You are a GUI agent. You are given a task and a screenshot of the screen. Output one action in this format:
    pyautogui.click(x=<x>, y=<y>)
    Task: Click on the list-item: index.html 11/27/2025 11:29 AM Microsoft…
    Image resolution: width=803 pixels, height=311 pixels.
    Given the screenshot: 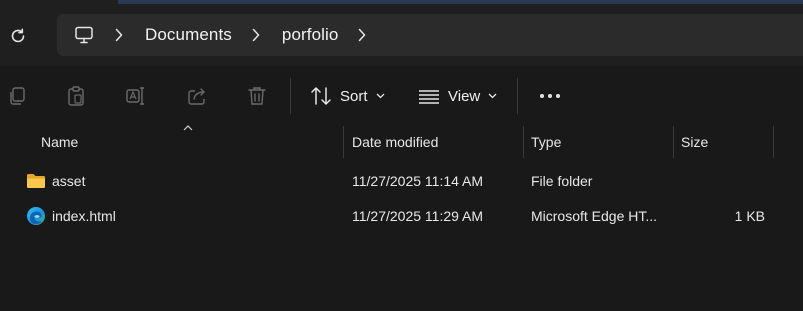 What is the action you would take?
    pyautogui.click(x=401, y=216)
    